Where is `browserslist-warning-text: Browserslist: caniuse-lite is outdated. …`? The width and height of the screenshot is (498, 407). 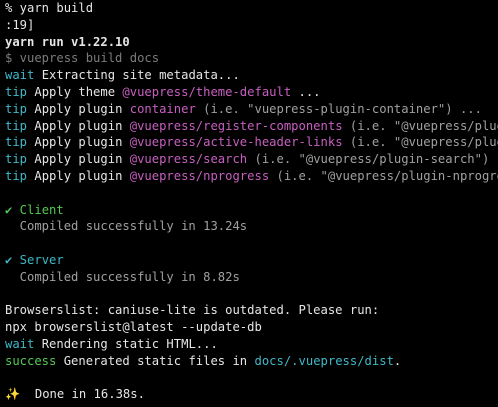
browserslist-warning-text: Browserslist: caniuse-lite is outdated. … is located at coordinates (192, 310).